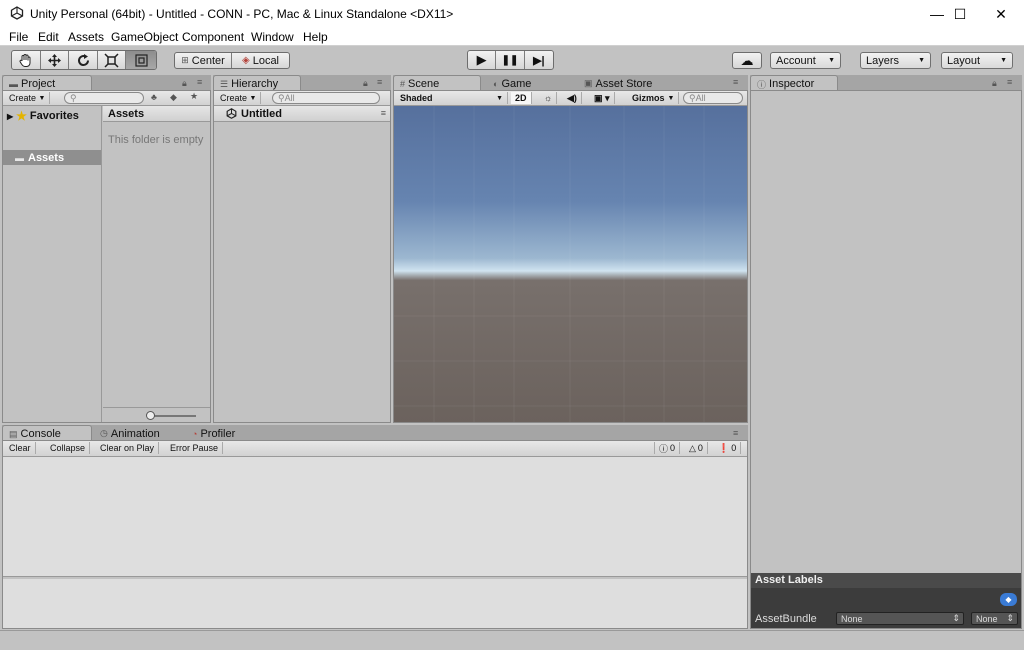 This screenshot has height=650, width=1024. Describe the element at coordinates (218, 433) in the screenshot. I see `tab-profiler-label: Profiler` at that location.